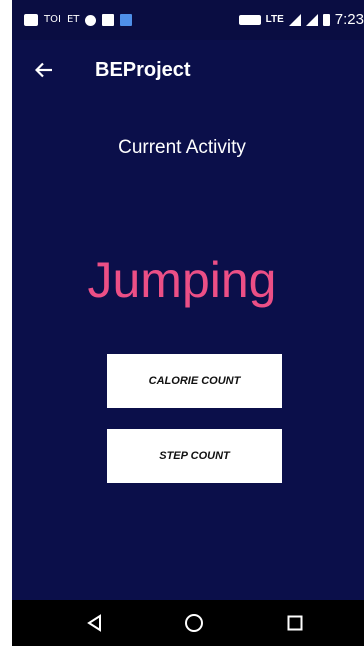 The image size is (364, 646). I want to click on et-notification-text: ET, so click(73, 19).